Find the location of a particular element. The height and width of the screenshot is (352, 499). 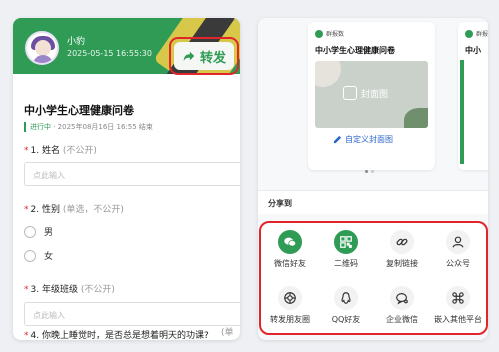

forward-arrow-icon is located at coordinates (189, 56).